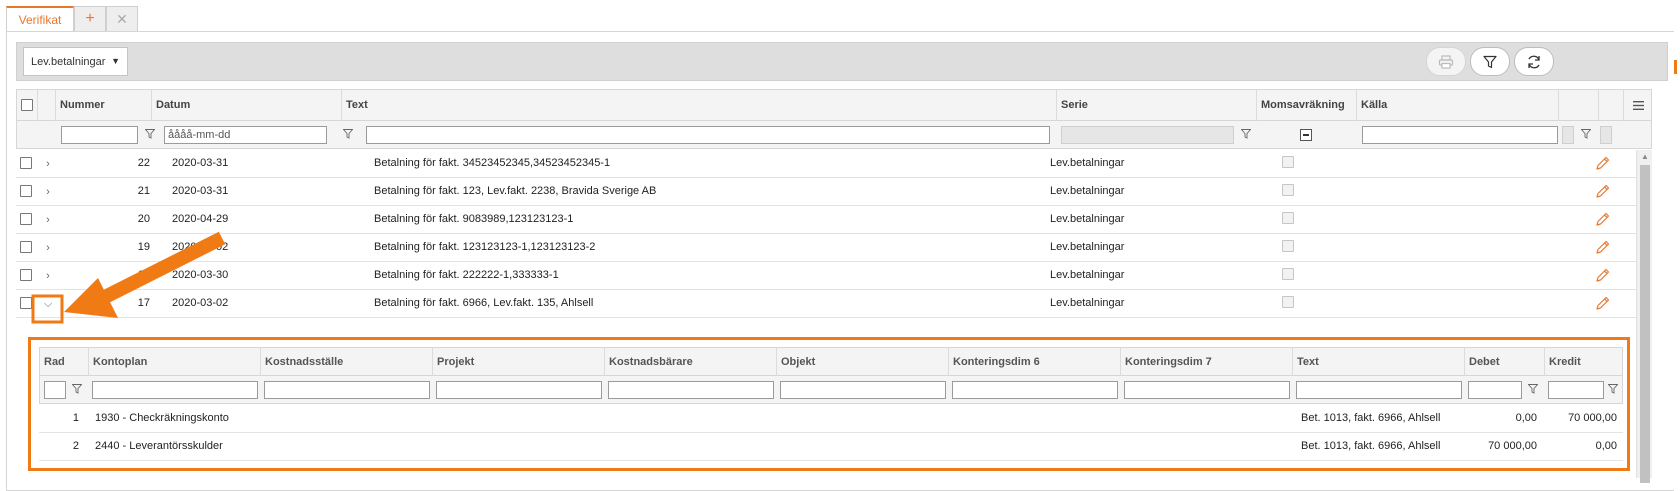 This screenshot has height=491, width=1680. I want to click on cell-text: Betalning för fakt. 9083989,123123123-1, so click(474, 219).